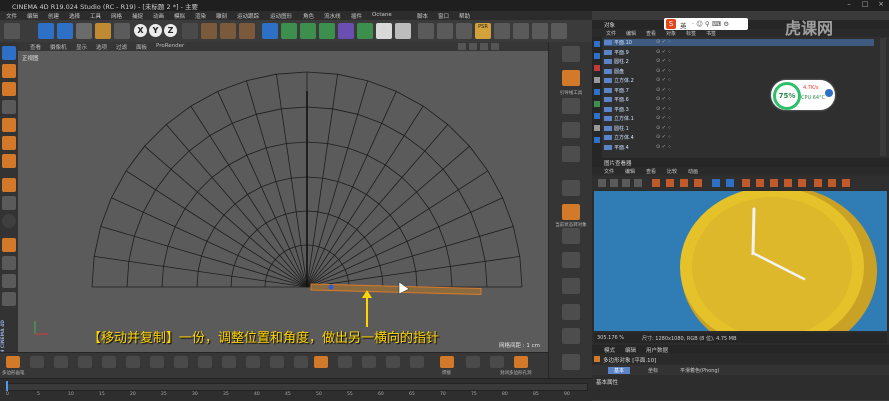 This screenshot has height=401, width=889. What do you see at coordinates (631, 33) in the screenshot?
I see `object-menu-item: 编辑` at bounding box center [631, 33].